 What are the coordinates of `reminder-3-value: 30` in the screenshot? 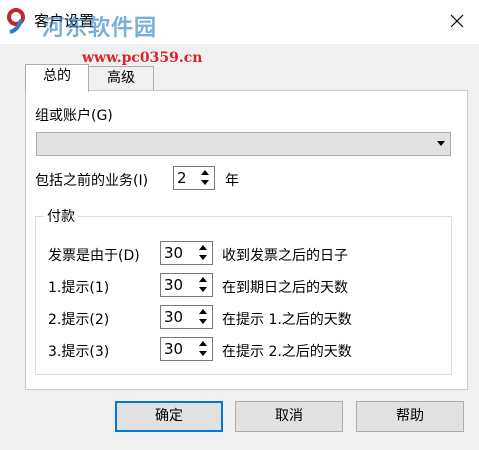 It's located at (174, 349).